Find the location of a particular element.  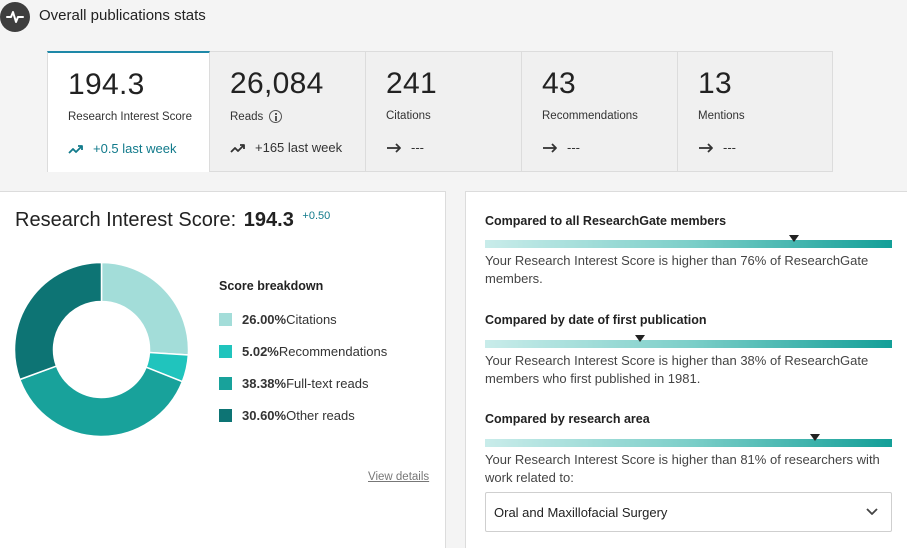

legend-label: Full-text reads is located at coordinates (327, 383).